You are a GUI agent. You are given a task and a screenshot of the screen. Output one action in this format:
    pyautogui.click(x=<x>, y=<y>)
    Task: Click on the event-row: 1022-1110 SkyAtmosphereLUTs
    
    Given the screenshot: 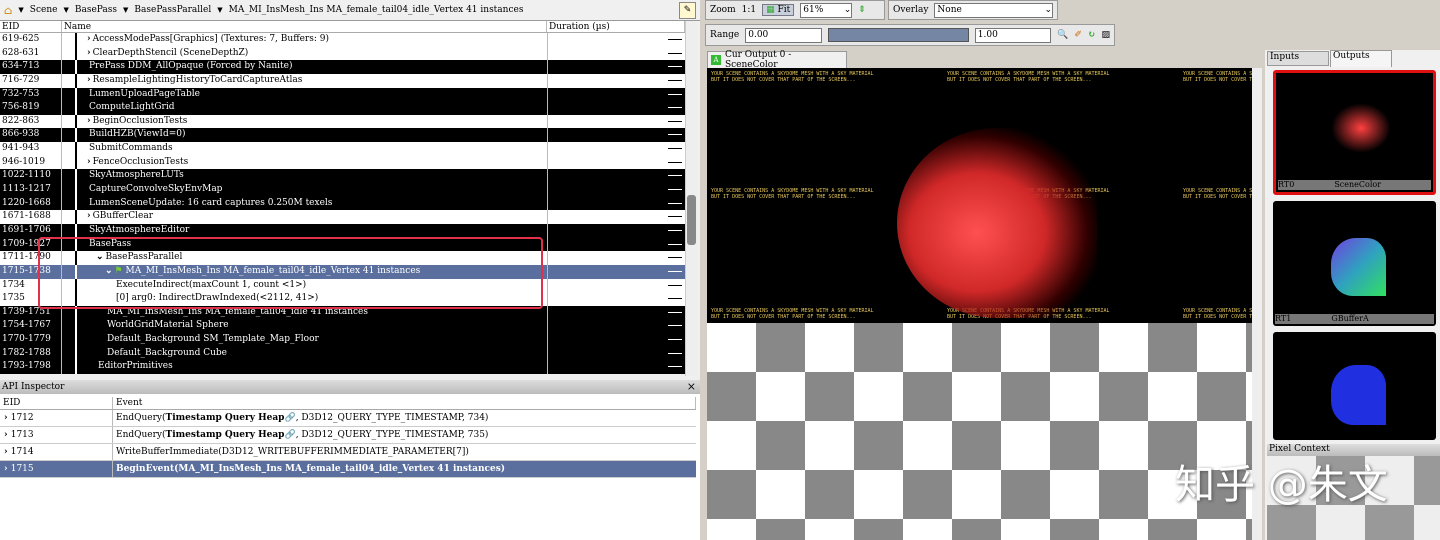 What is the action you would take?
    pyautogui.click(x=342, y=176)
    